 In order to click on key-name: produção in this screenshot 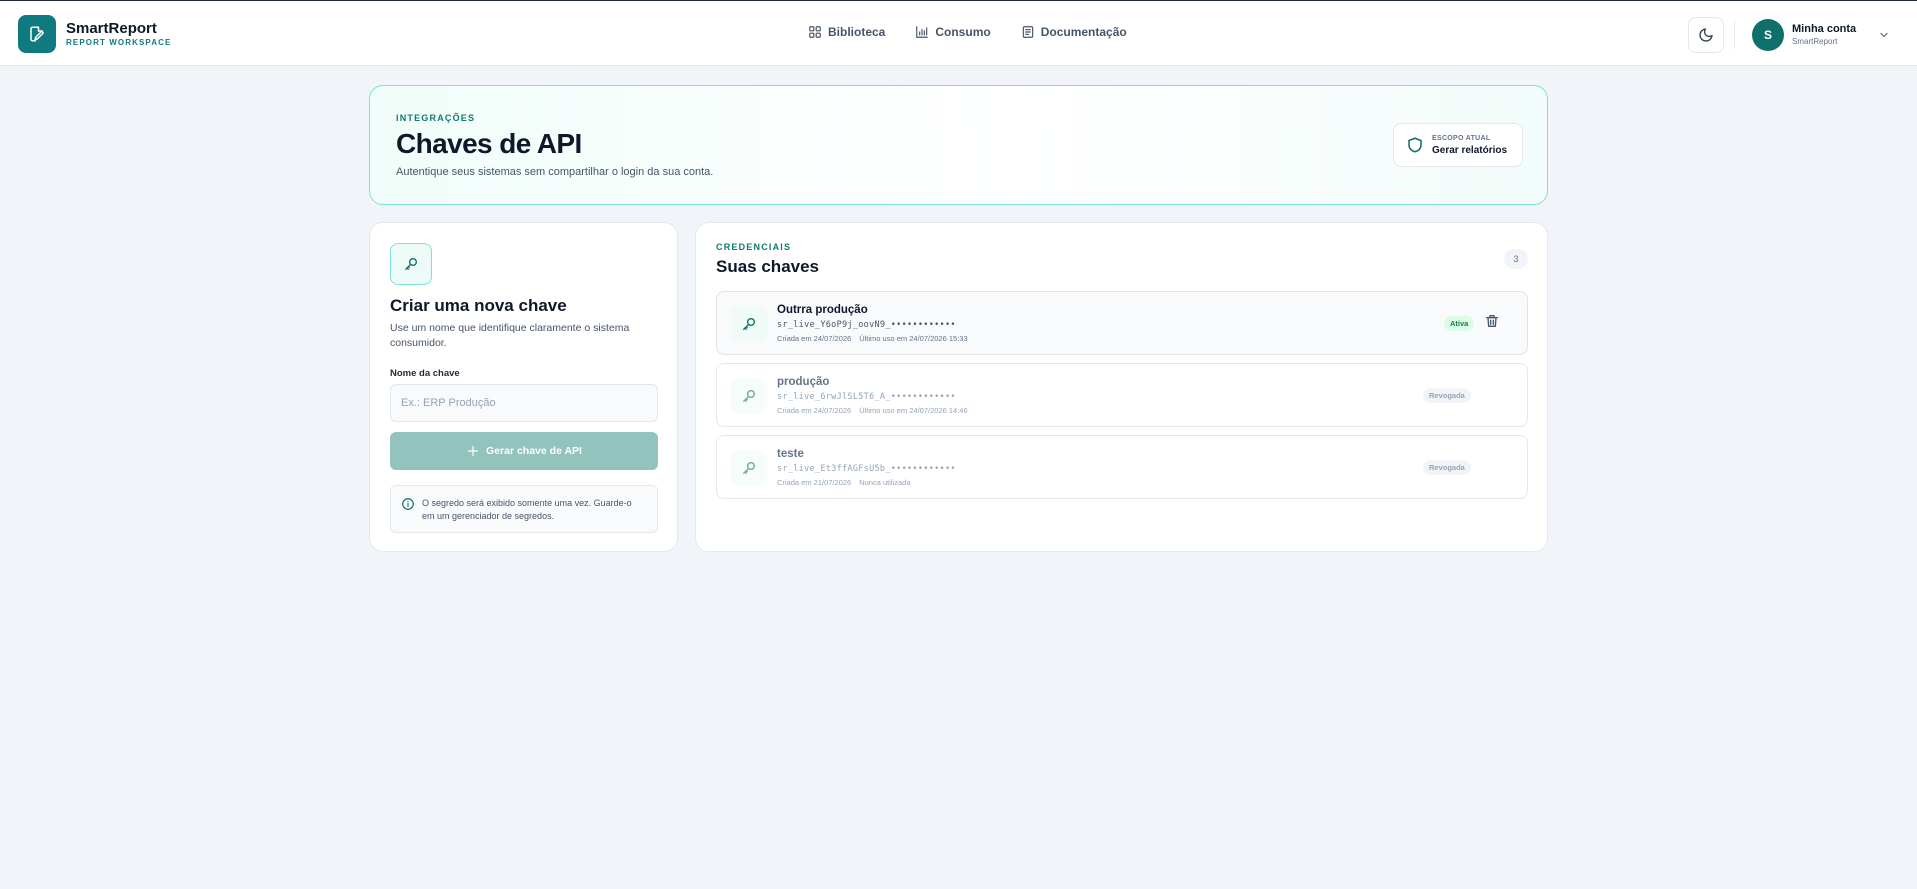, I will do `click(803, 382)`.